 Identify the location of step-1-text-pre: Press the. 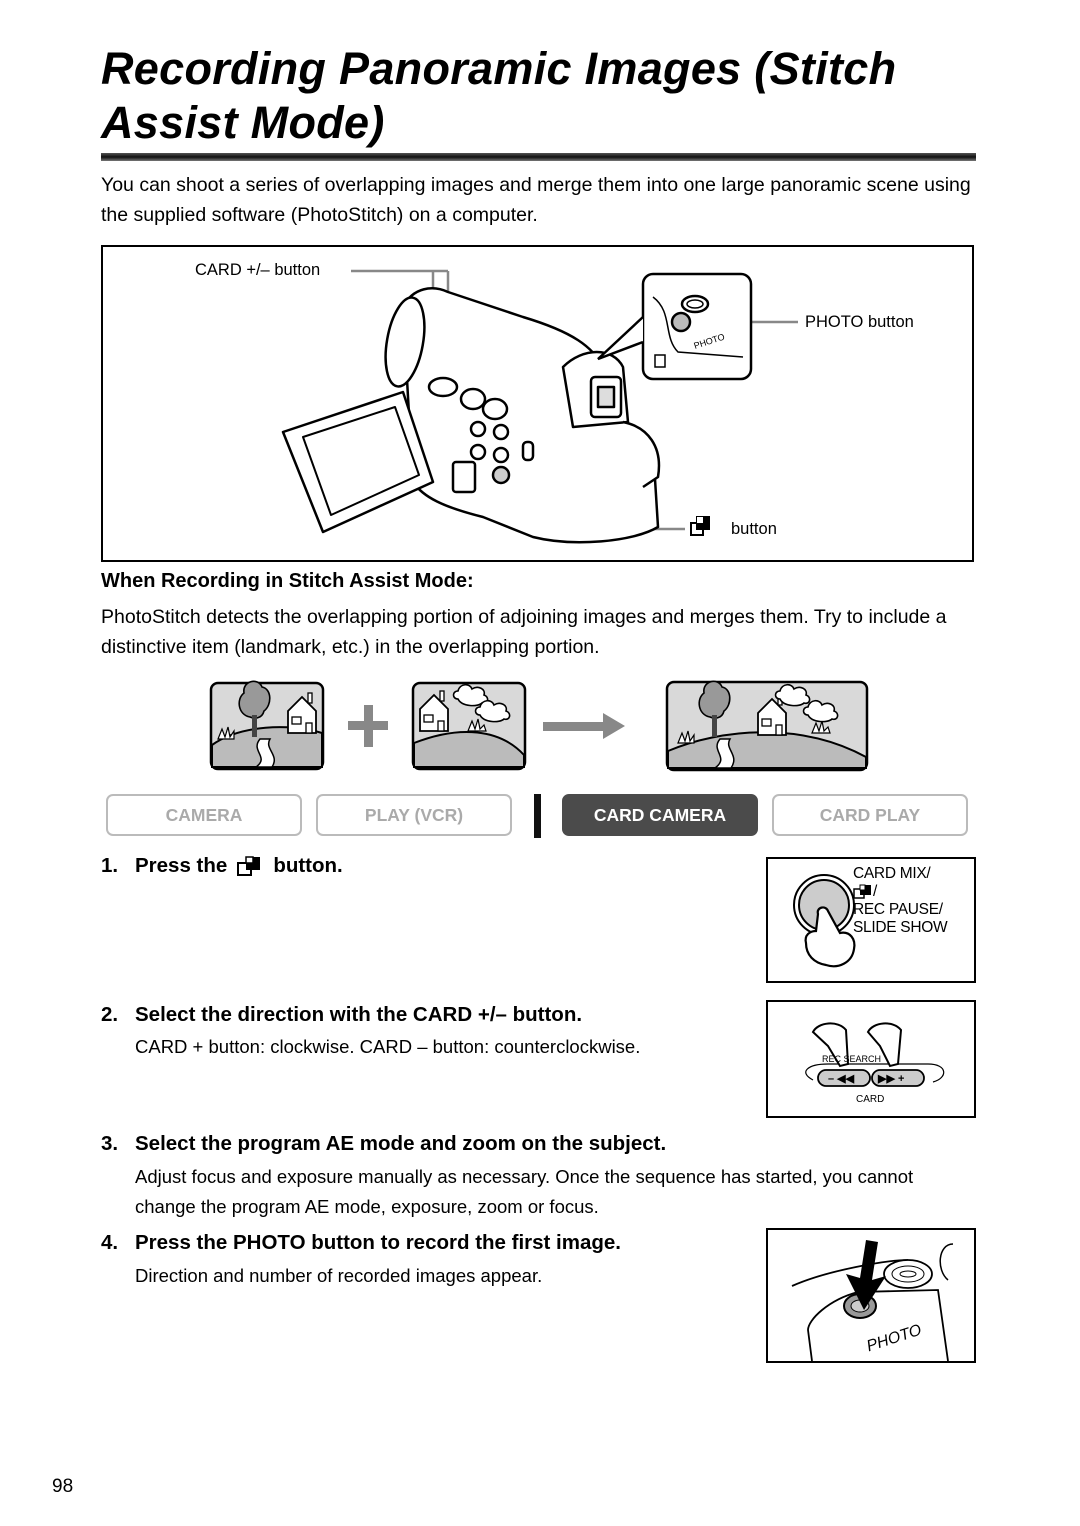
(181, 865).